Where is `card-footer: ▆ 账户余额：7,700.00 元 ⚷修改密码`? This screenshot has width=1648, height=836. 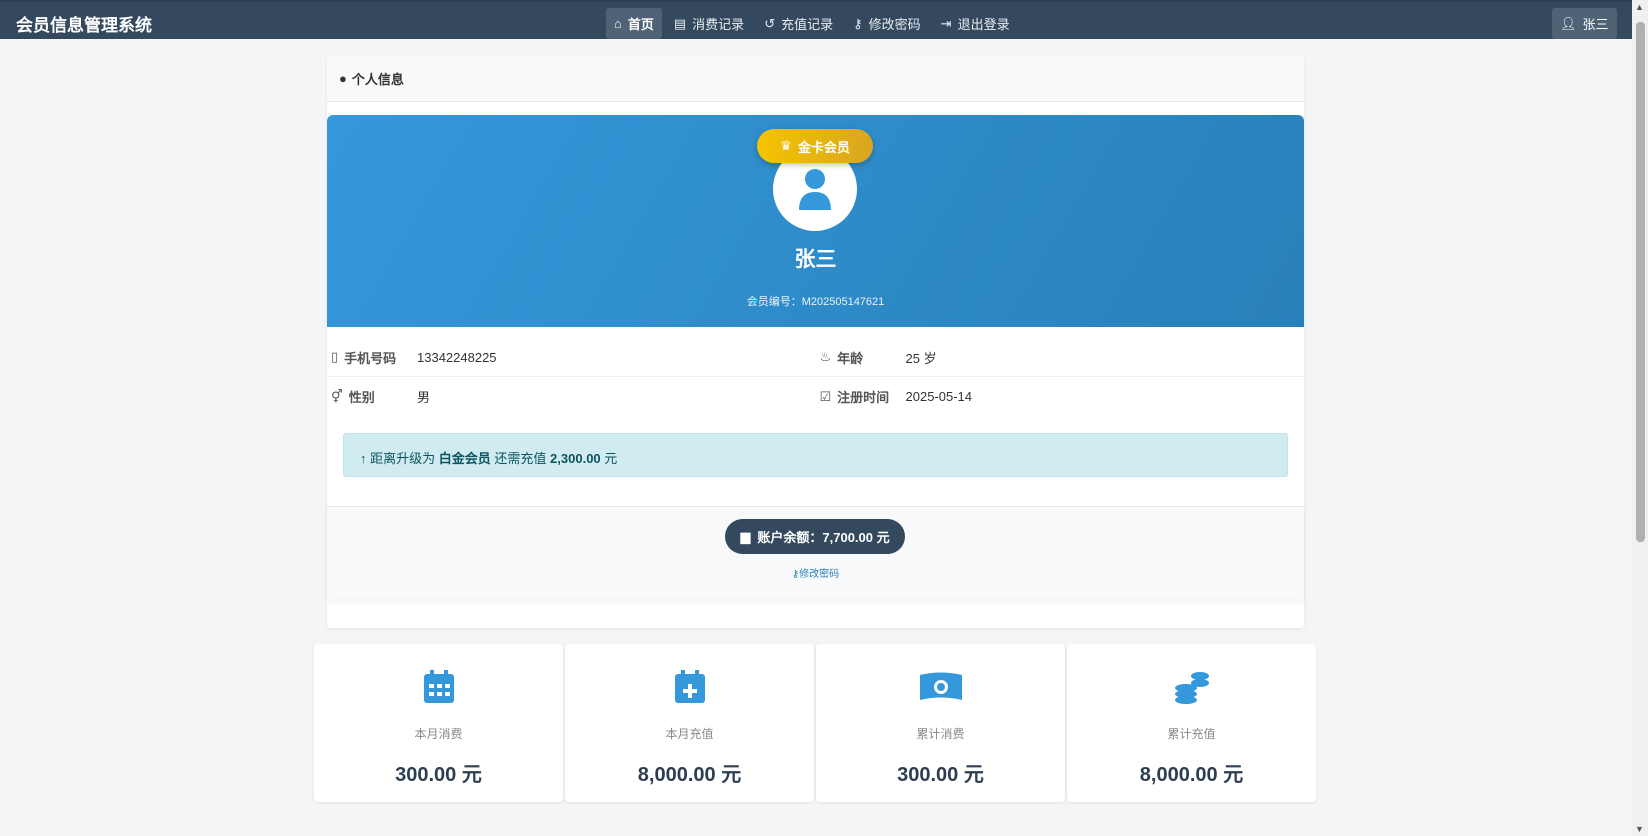 card-footer: ▆ 账户余额：7,700.00 元 ⚷修改密码 is located at coordinates (815, 552).